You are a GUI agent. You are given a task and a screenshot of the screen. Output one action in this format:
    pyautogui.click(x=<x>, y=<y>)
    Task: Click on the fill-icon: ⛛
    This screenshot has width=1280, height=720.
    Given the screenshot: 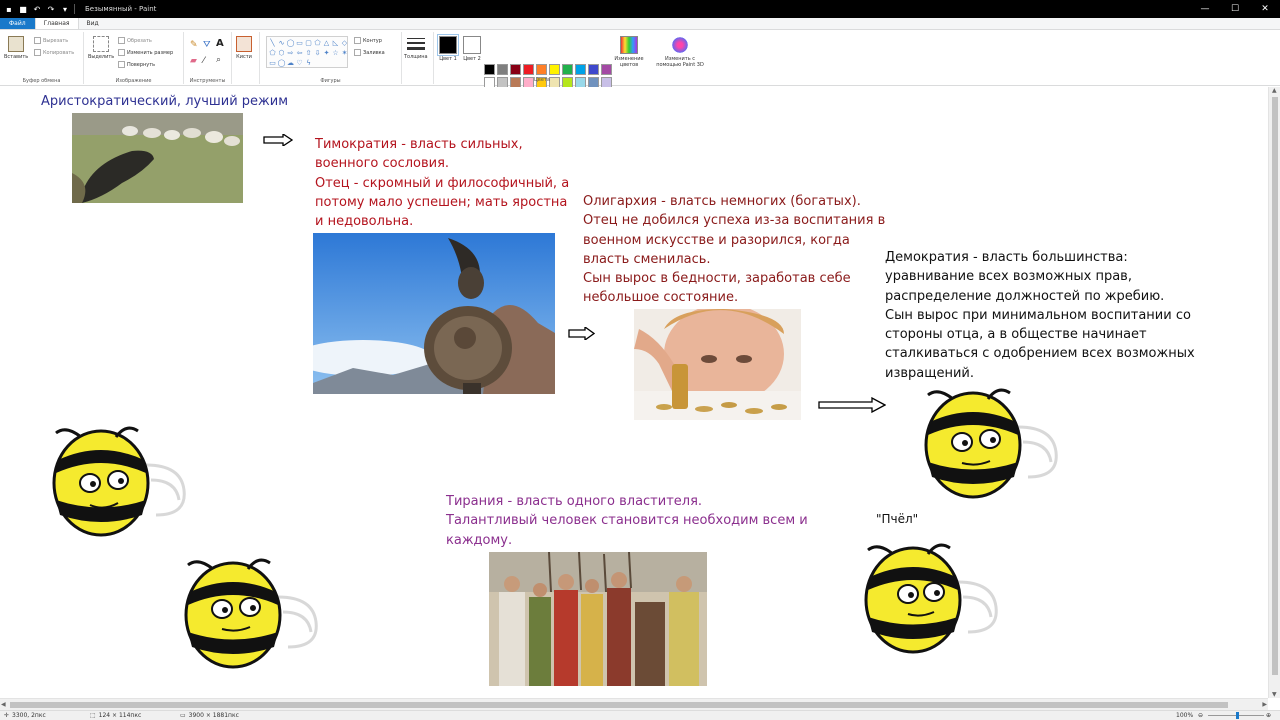 What is the action you would take?
    pyautogui.click(x=207, y=45)
    